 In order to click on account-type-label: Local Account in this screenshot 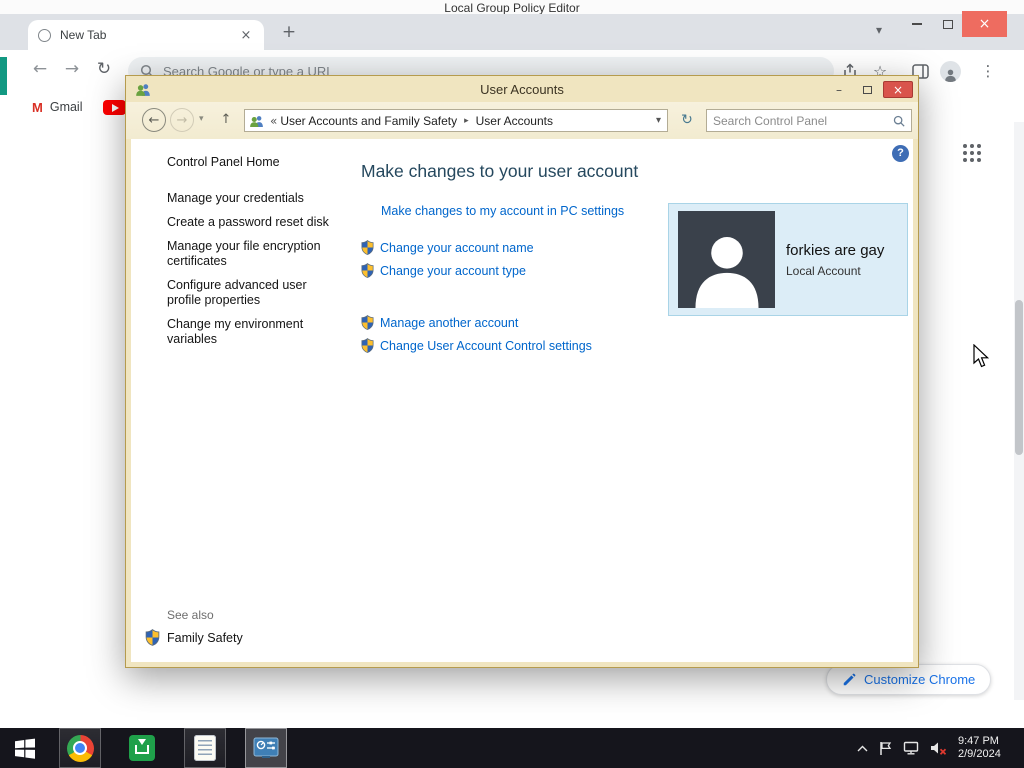, I will do `click(823, 270)`.